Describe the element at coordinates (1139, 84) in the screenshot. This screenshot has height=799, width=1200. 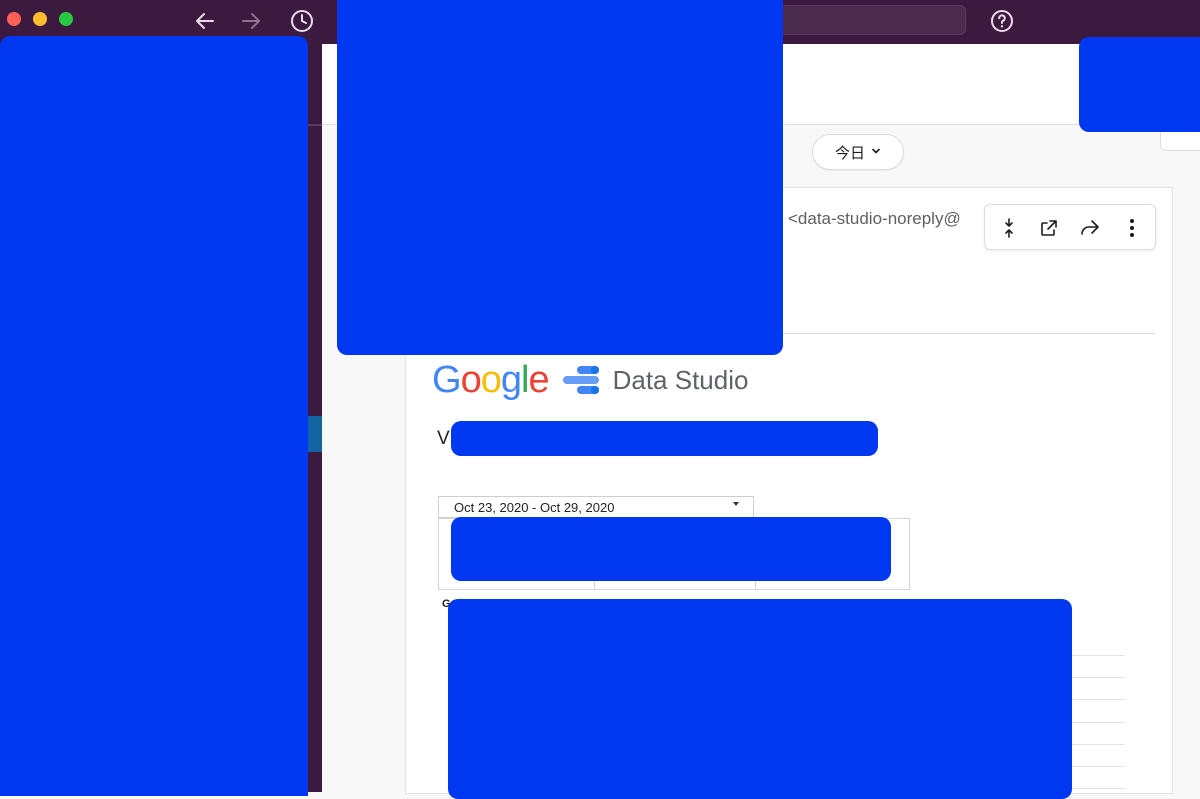
I see `redaction-top-right` at that location.